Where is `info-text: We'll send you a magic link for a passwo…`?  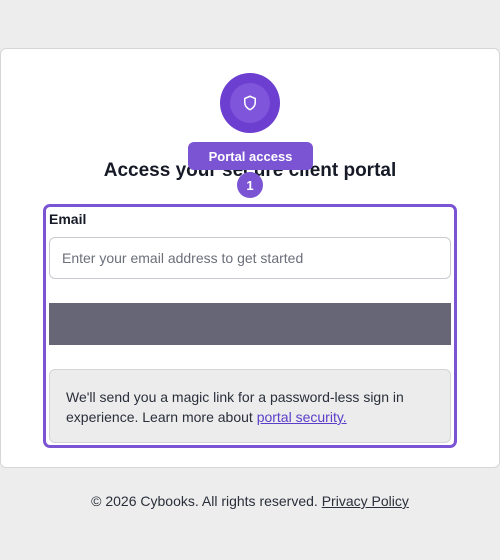 info-text: We'll send you a magic link for a passwo… is located at coordinates (235, 407).